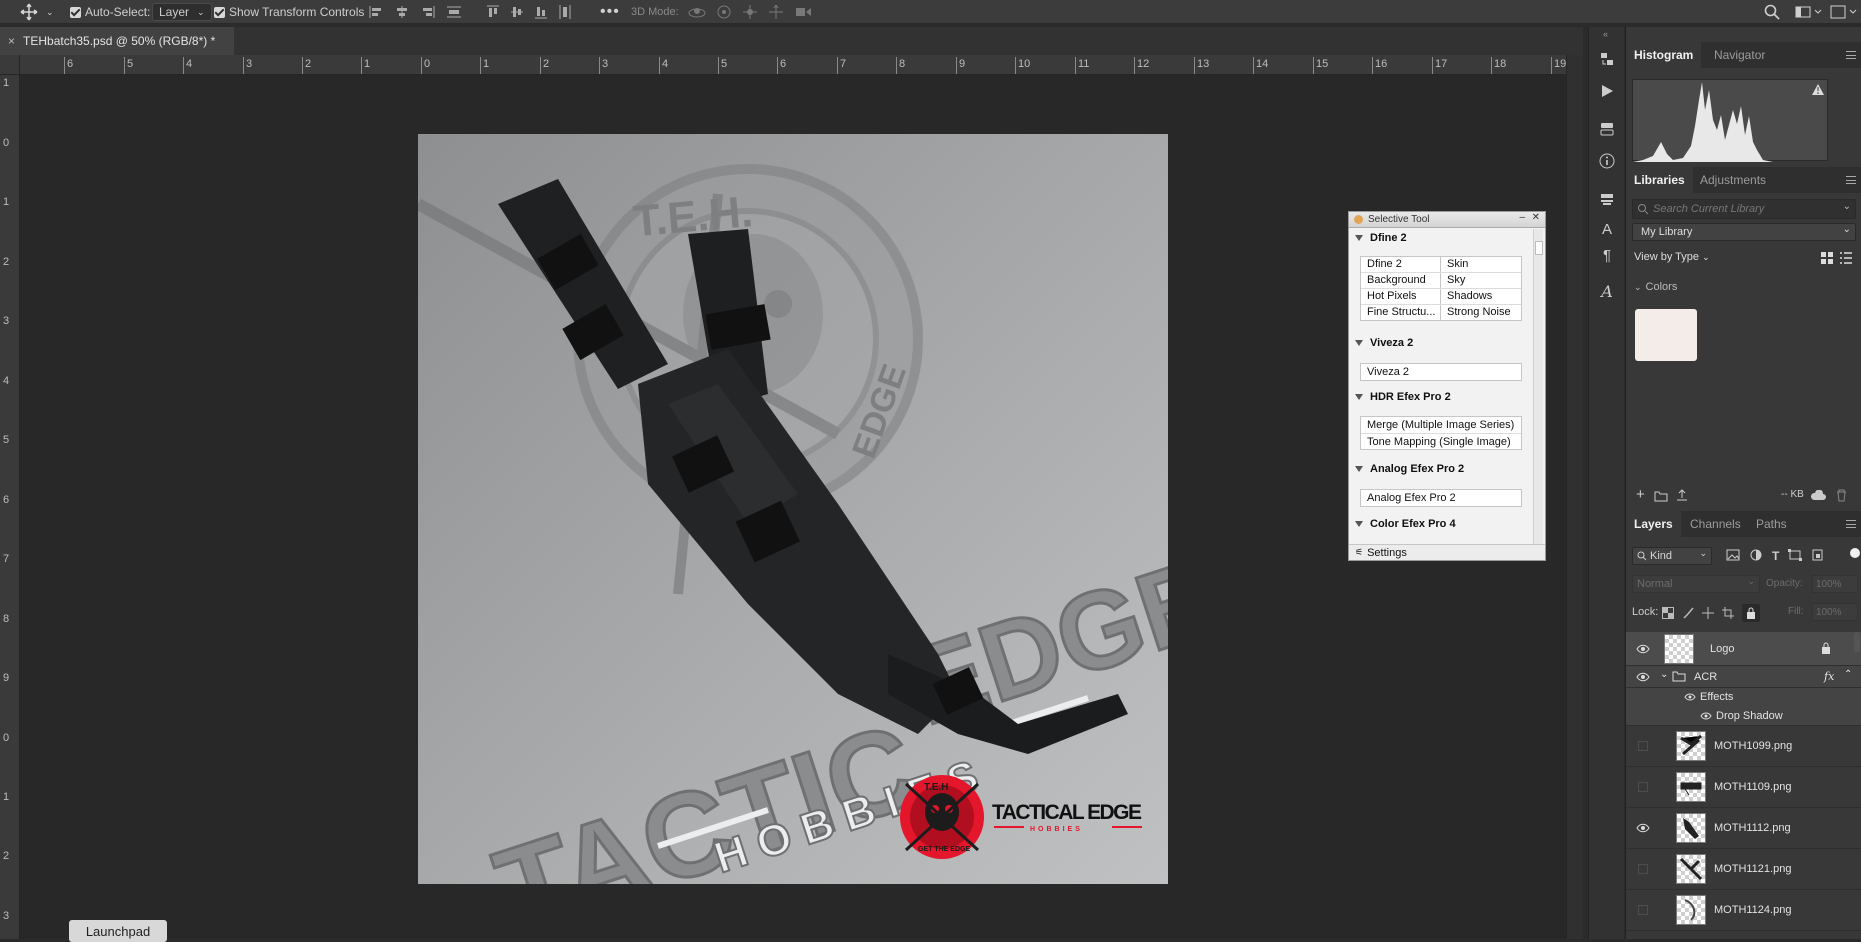 Image resolution: width=1861 pixels, height=942 pixels. What do you see at coordinates (402, 12) in the screenshot?
I see `align-center-h-icon` at bounding box center [402, 12].